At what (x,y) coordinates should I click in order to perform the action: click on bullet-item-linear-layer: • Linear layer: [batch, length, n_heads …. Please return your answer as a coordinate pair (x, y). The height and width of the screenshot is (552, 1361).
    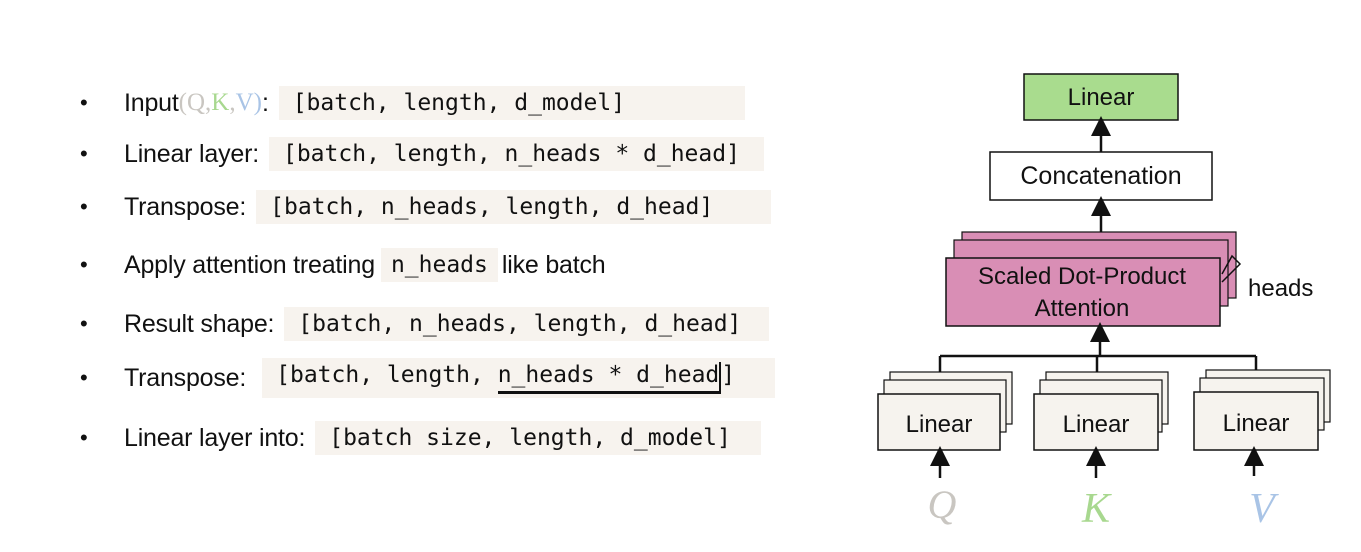
    Looking at the image, I should click on (422, 154).